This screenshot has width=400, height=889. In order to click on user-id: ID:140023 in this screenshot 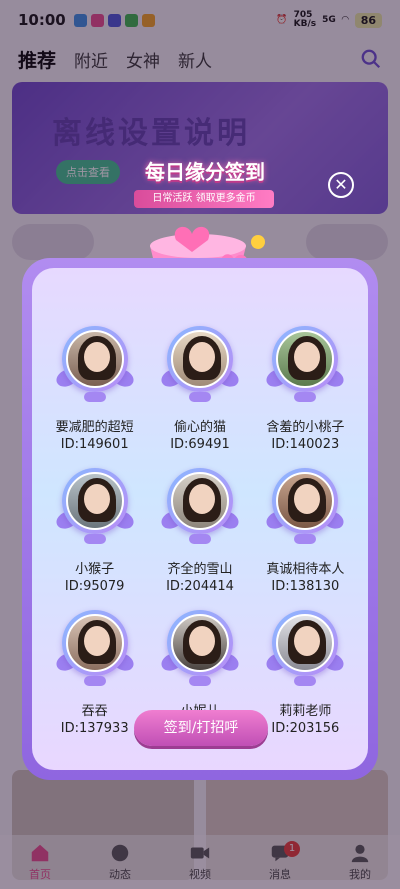, I will do `click(305, 444)`.